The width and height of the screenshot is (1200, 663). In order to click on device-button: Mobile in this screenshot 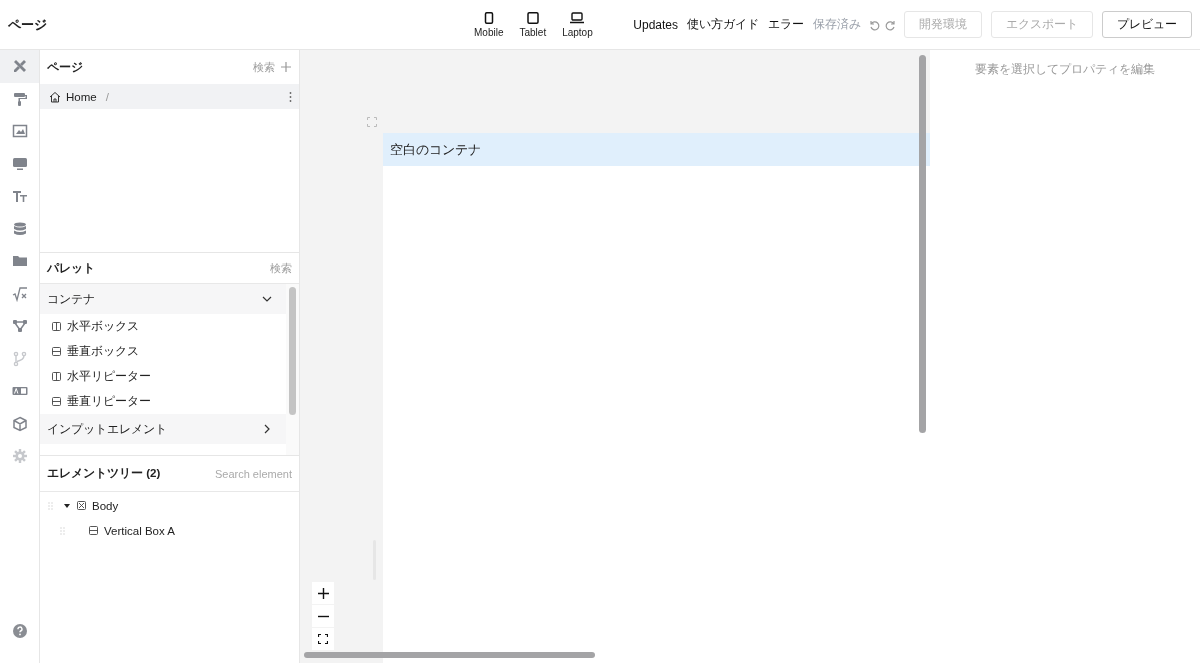, I will do `click(489, 24)`.